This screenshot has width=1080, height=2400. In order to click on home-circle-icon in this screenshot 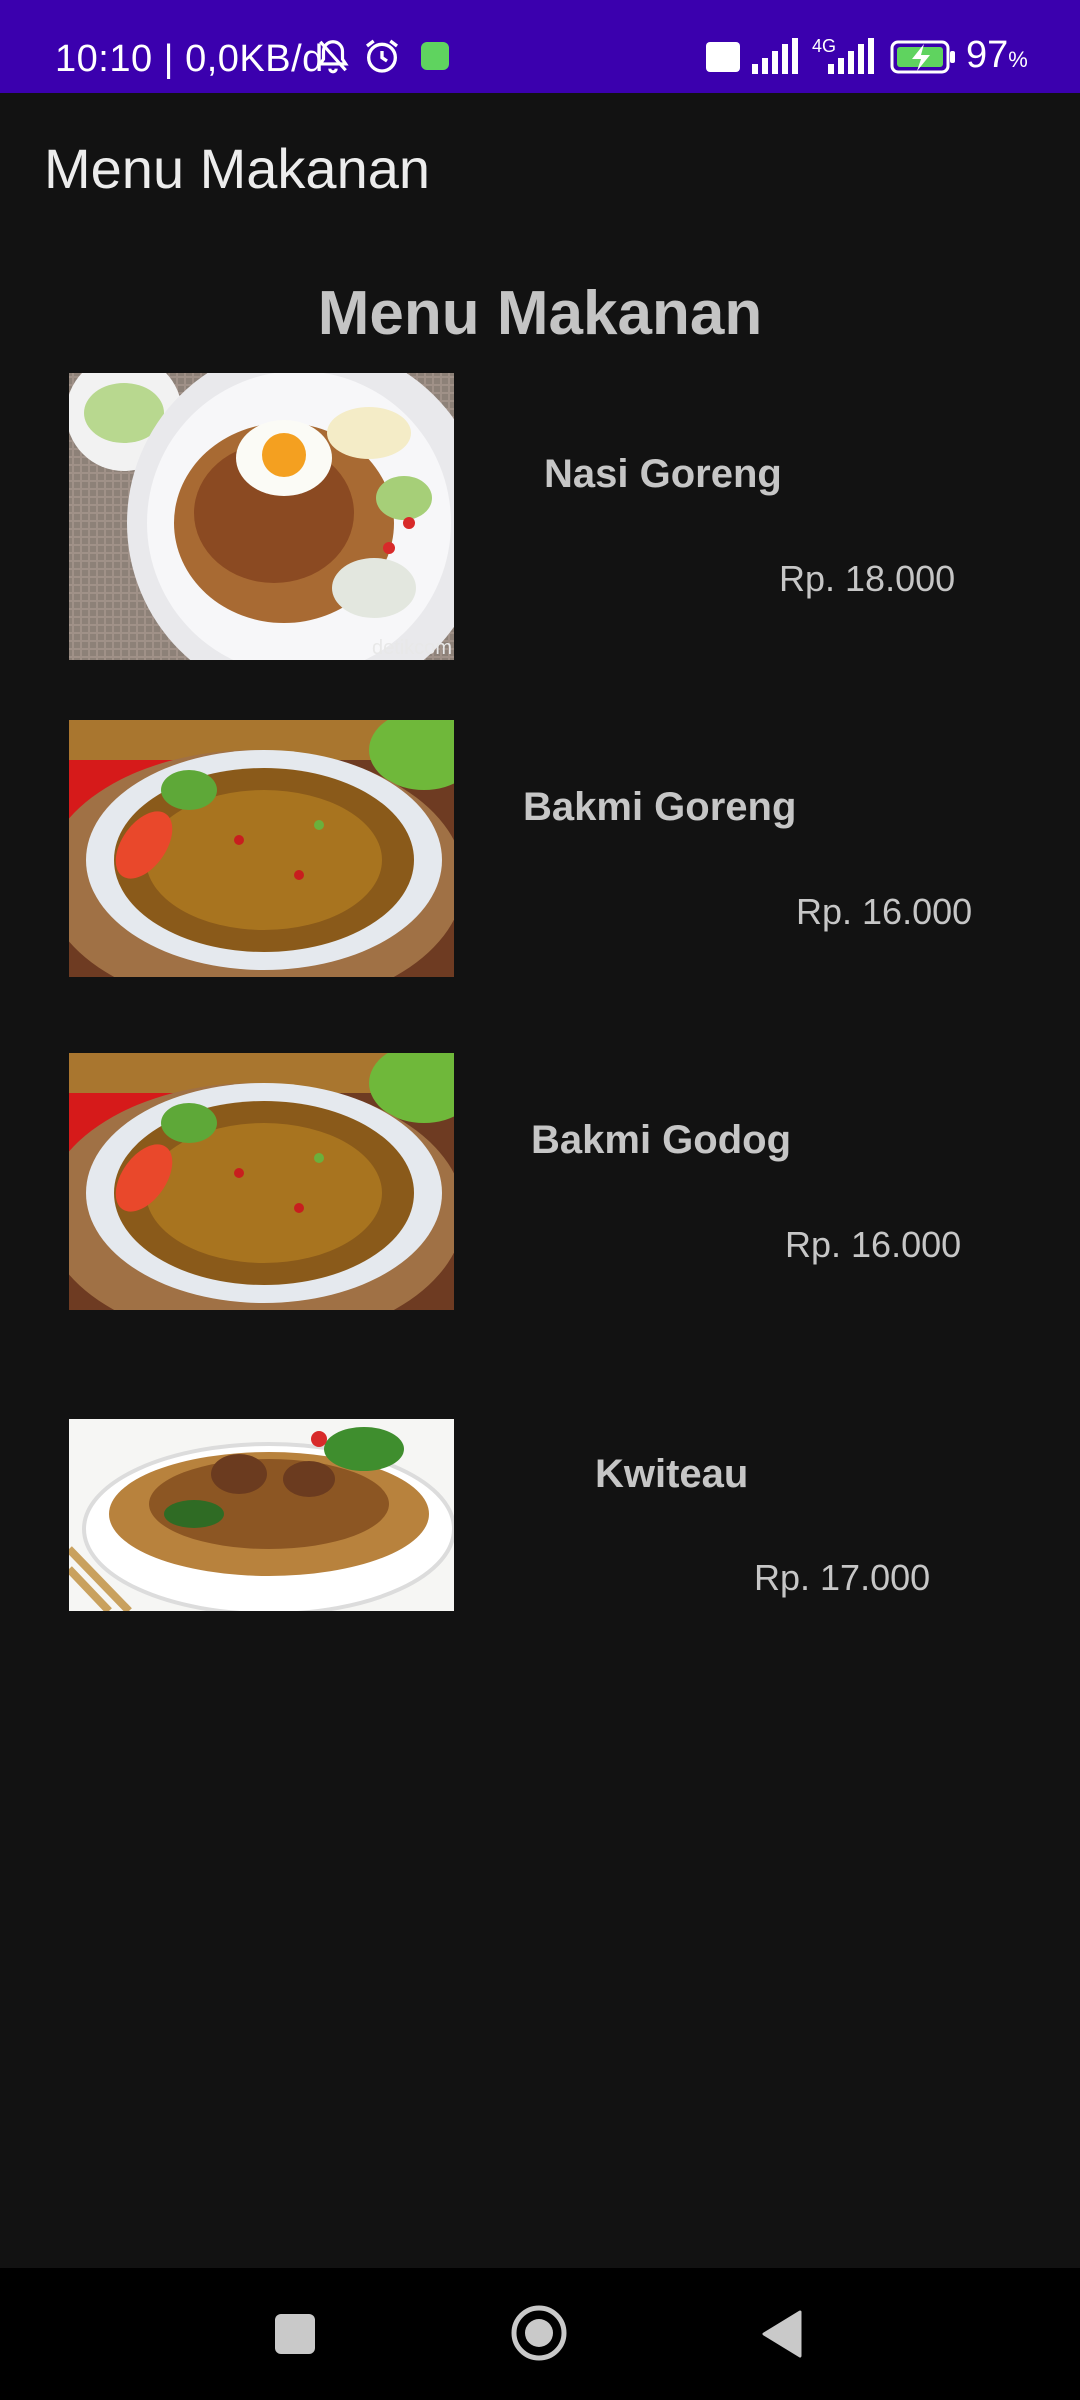, I will do `click(539, 2333)`.